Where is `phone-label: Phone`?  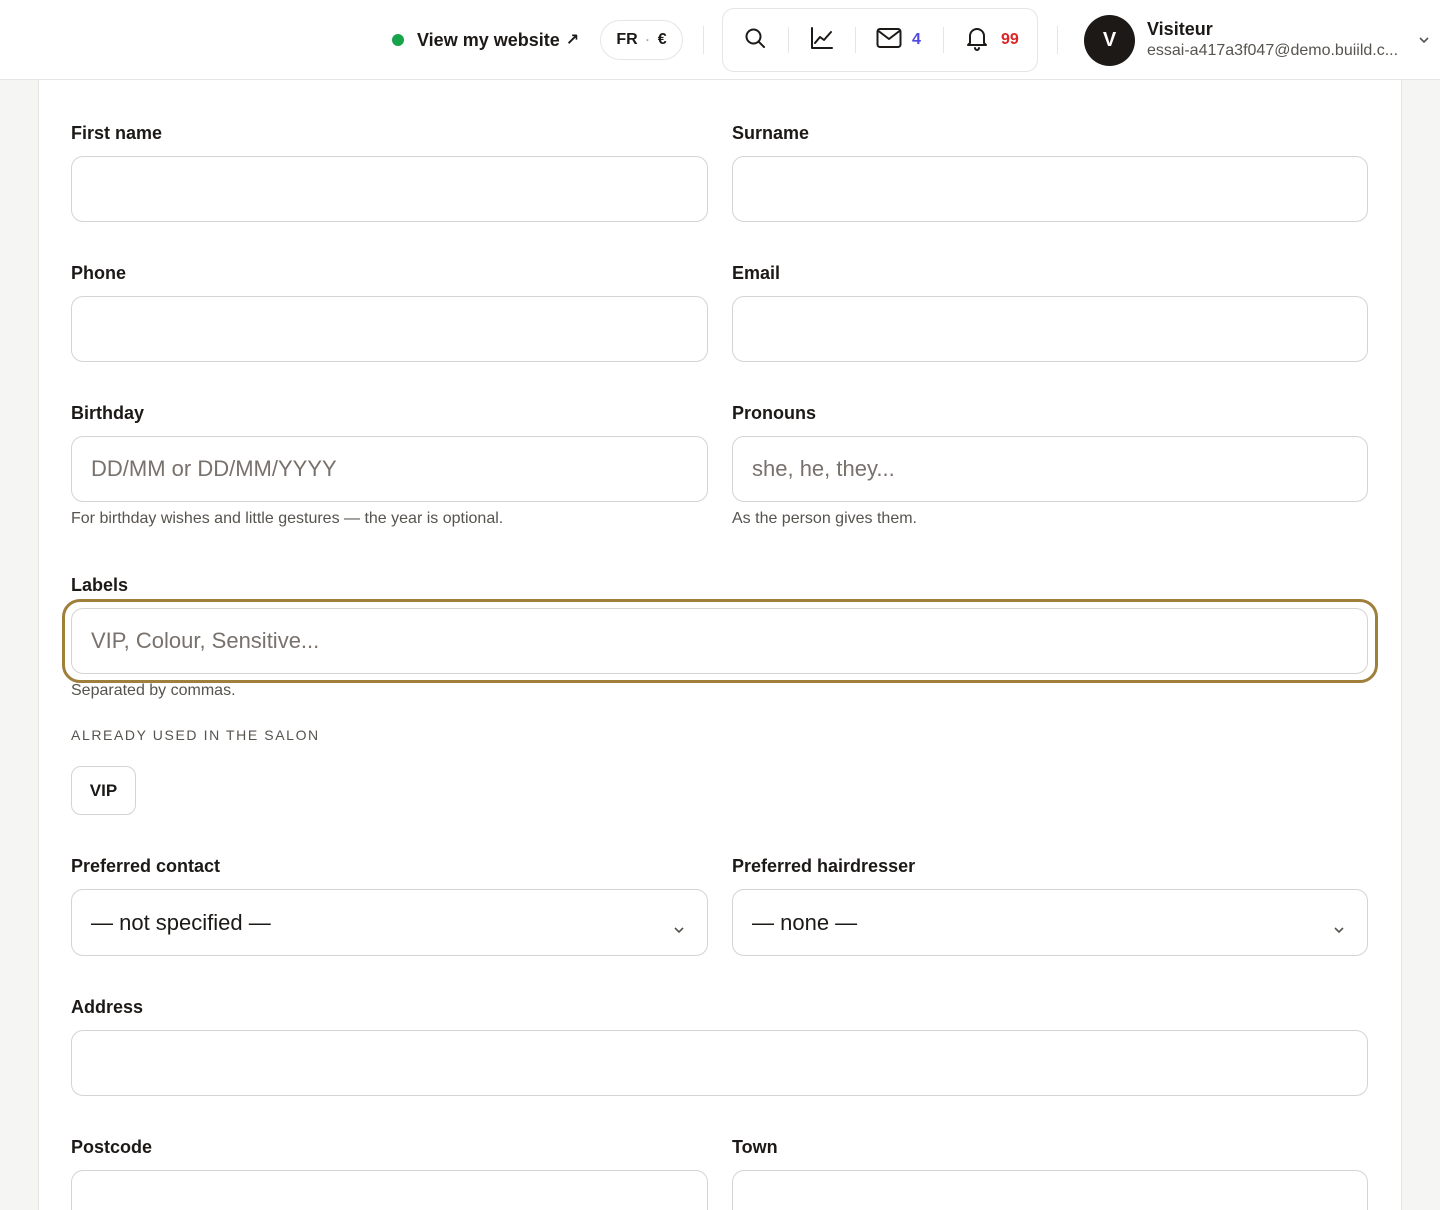
phone-label: Phone is located at coordinates (99, 273).